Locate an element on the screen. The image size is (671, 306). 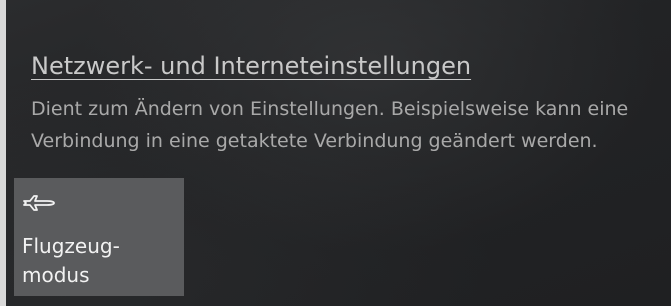
airplane-mode-tile: Flugzeug- modus is located at coordinates (99, 237).